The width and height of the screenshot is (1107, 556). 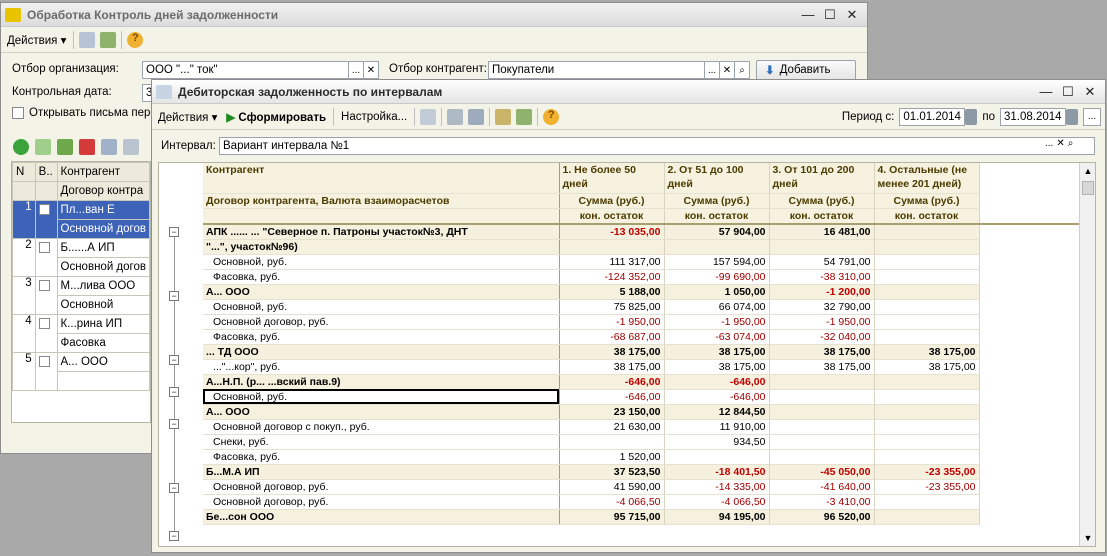 I want to click on delete-icon, so click(x=87, y=147).